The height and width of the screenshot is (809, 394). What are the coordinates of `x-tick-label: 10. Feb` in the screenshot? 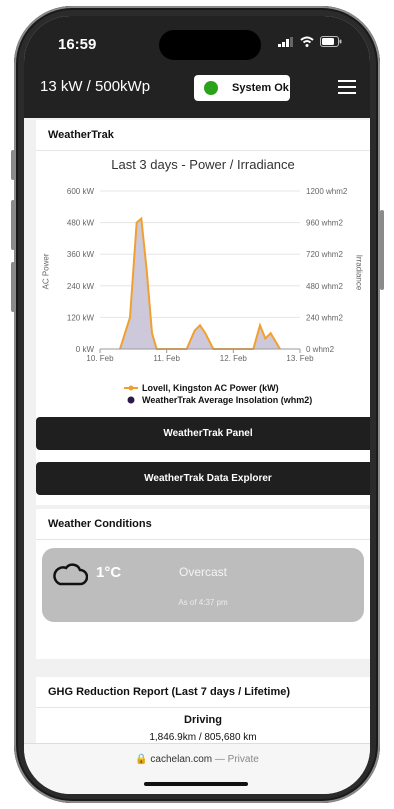 It's located at (100, 358).